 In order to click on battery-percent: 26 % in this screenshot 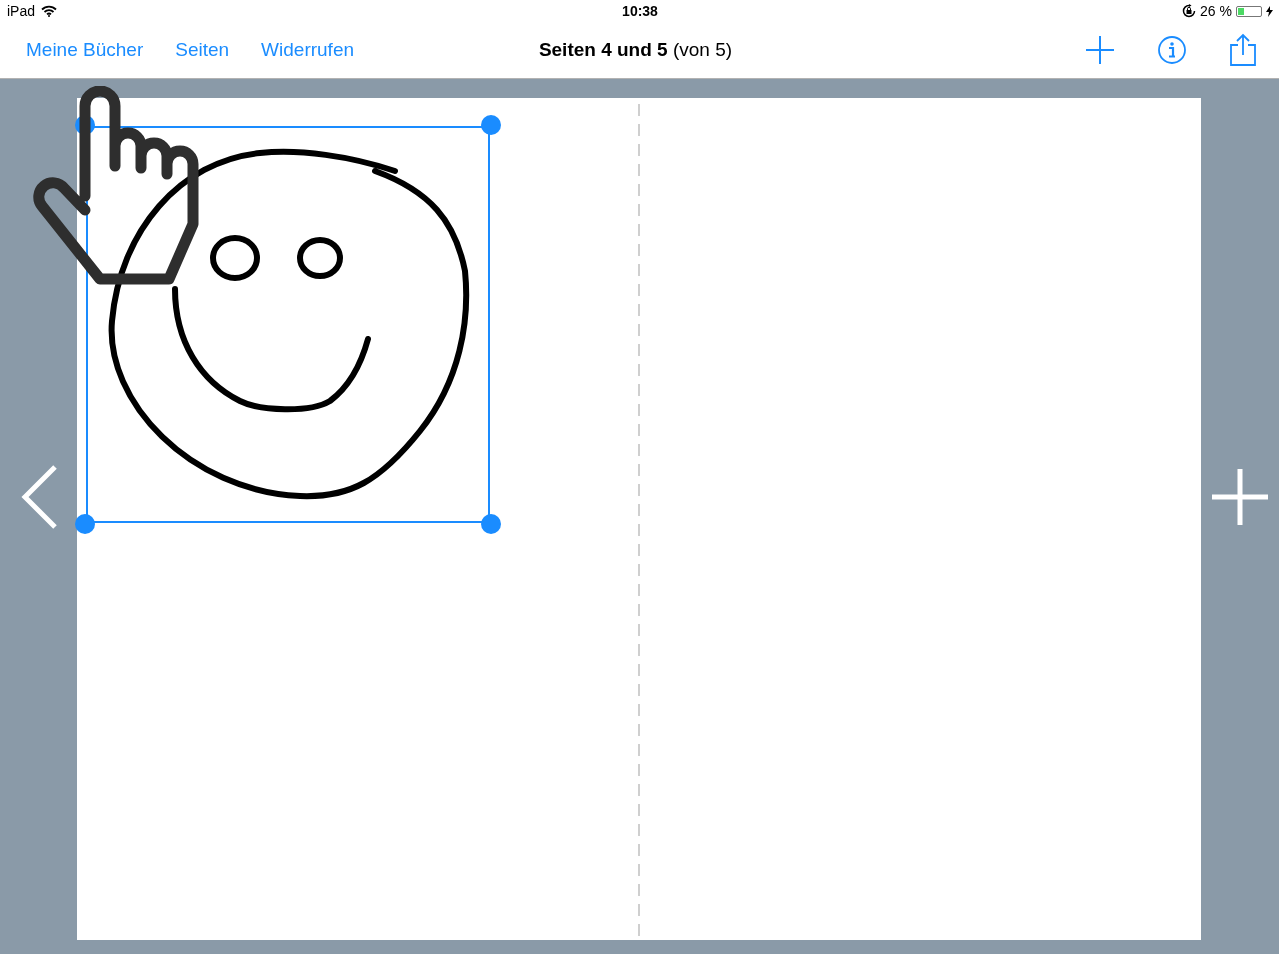, I will do `click(1216, 11)`.